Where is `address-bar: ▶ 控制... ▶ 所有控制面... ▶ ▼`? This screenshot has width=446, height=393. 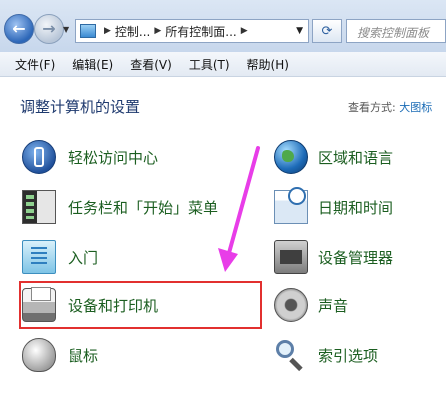
address-bar: ▶ 控制... ▶ 所有控制面... ▶ ▼ is located at coordinates (192, 31).